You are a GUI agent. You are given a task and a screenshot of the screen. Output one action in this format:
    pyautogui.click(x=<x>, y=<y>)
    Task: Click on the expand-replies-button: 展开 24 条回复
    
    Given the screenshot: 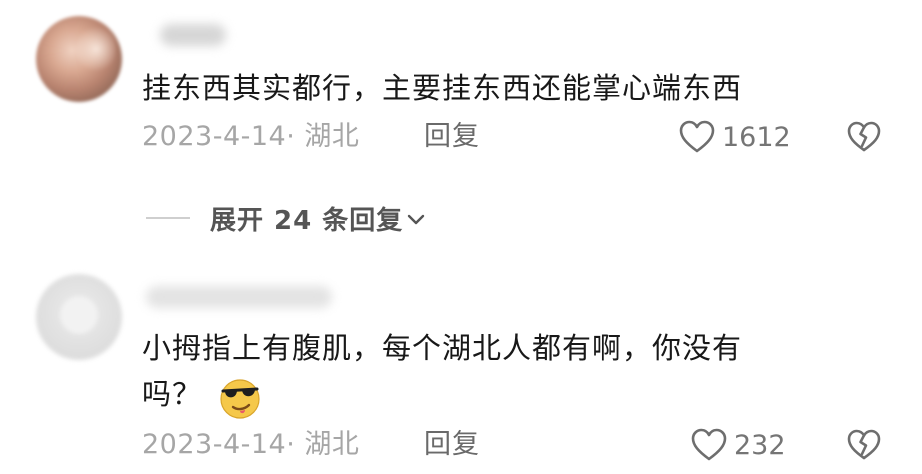 What is the action you would take?
    pyautogui.click(x=285, y=218)
    